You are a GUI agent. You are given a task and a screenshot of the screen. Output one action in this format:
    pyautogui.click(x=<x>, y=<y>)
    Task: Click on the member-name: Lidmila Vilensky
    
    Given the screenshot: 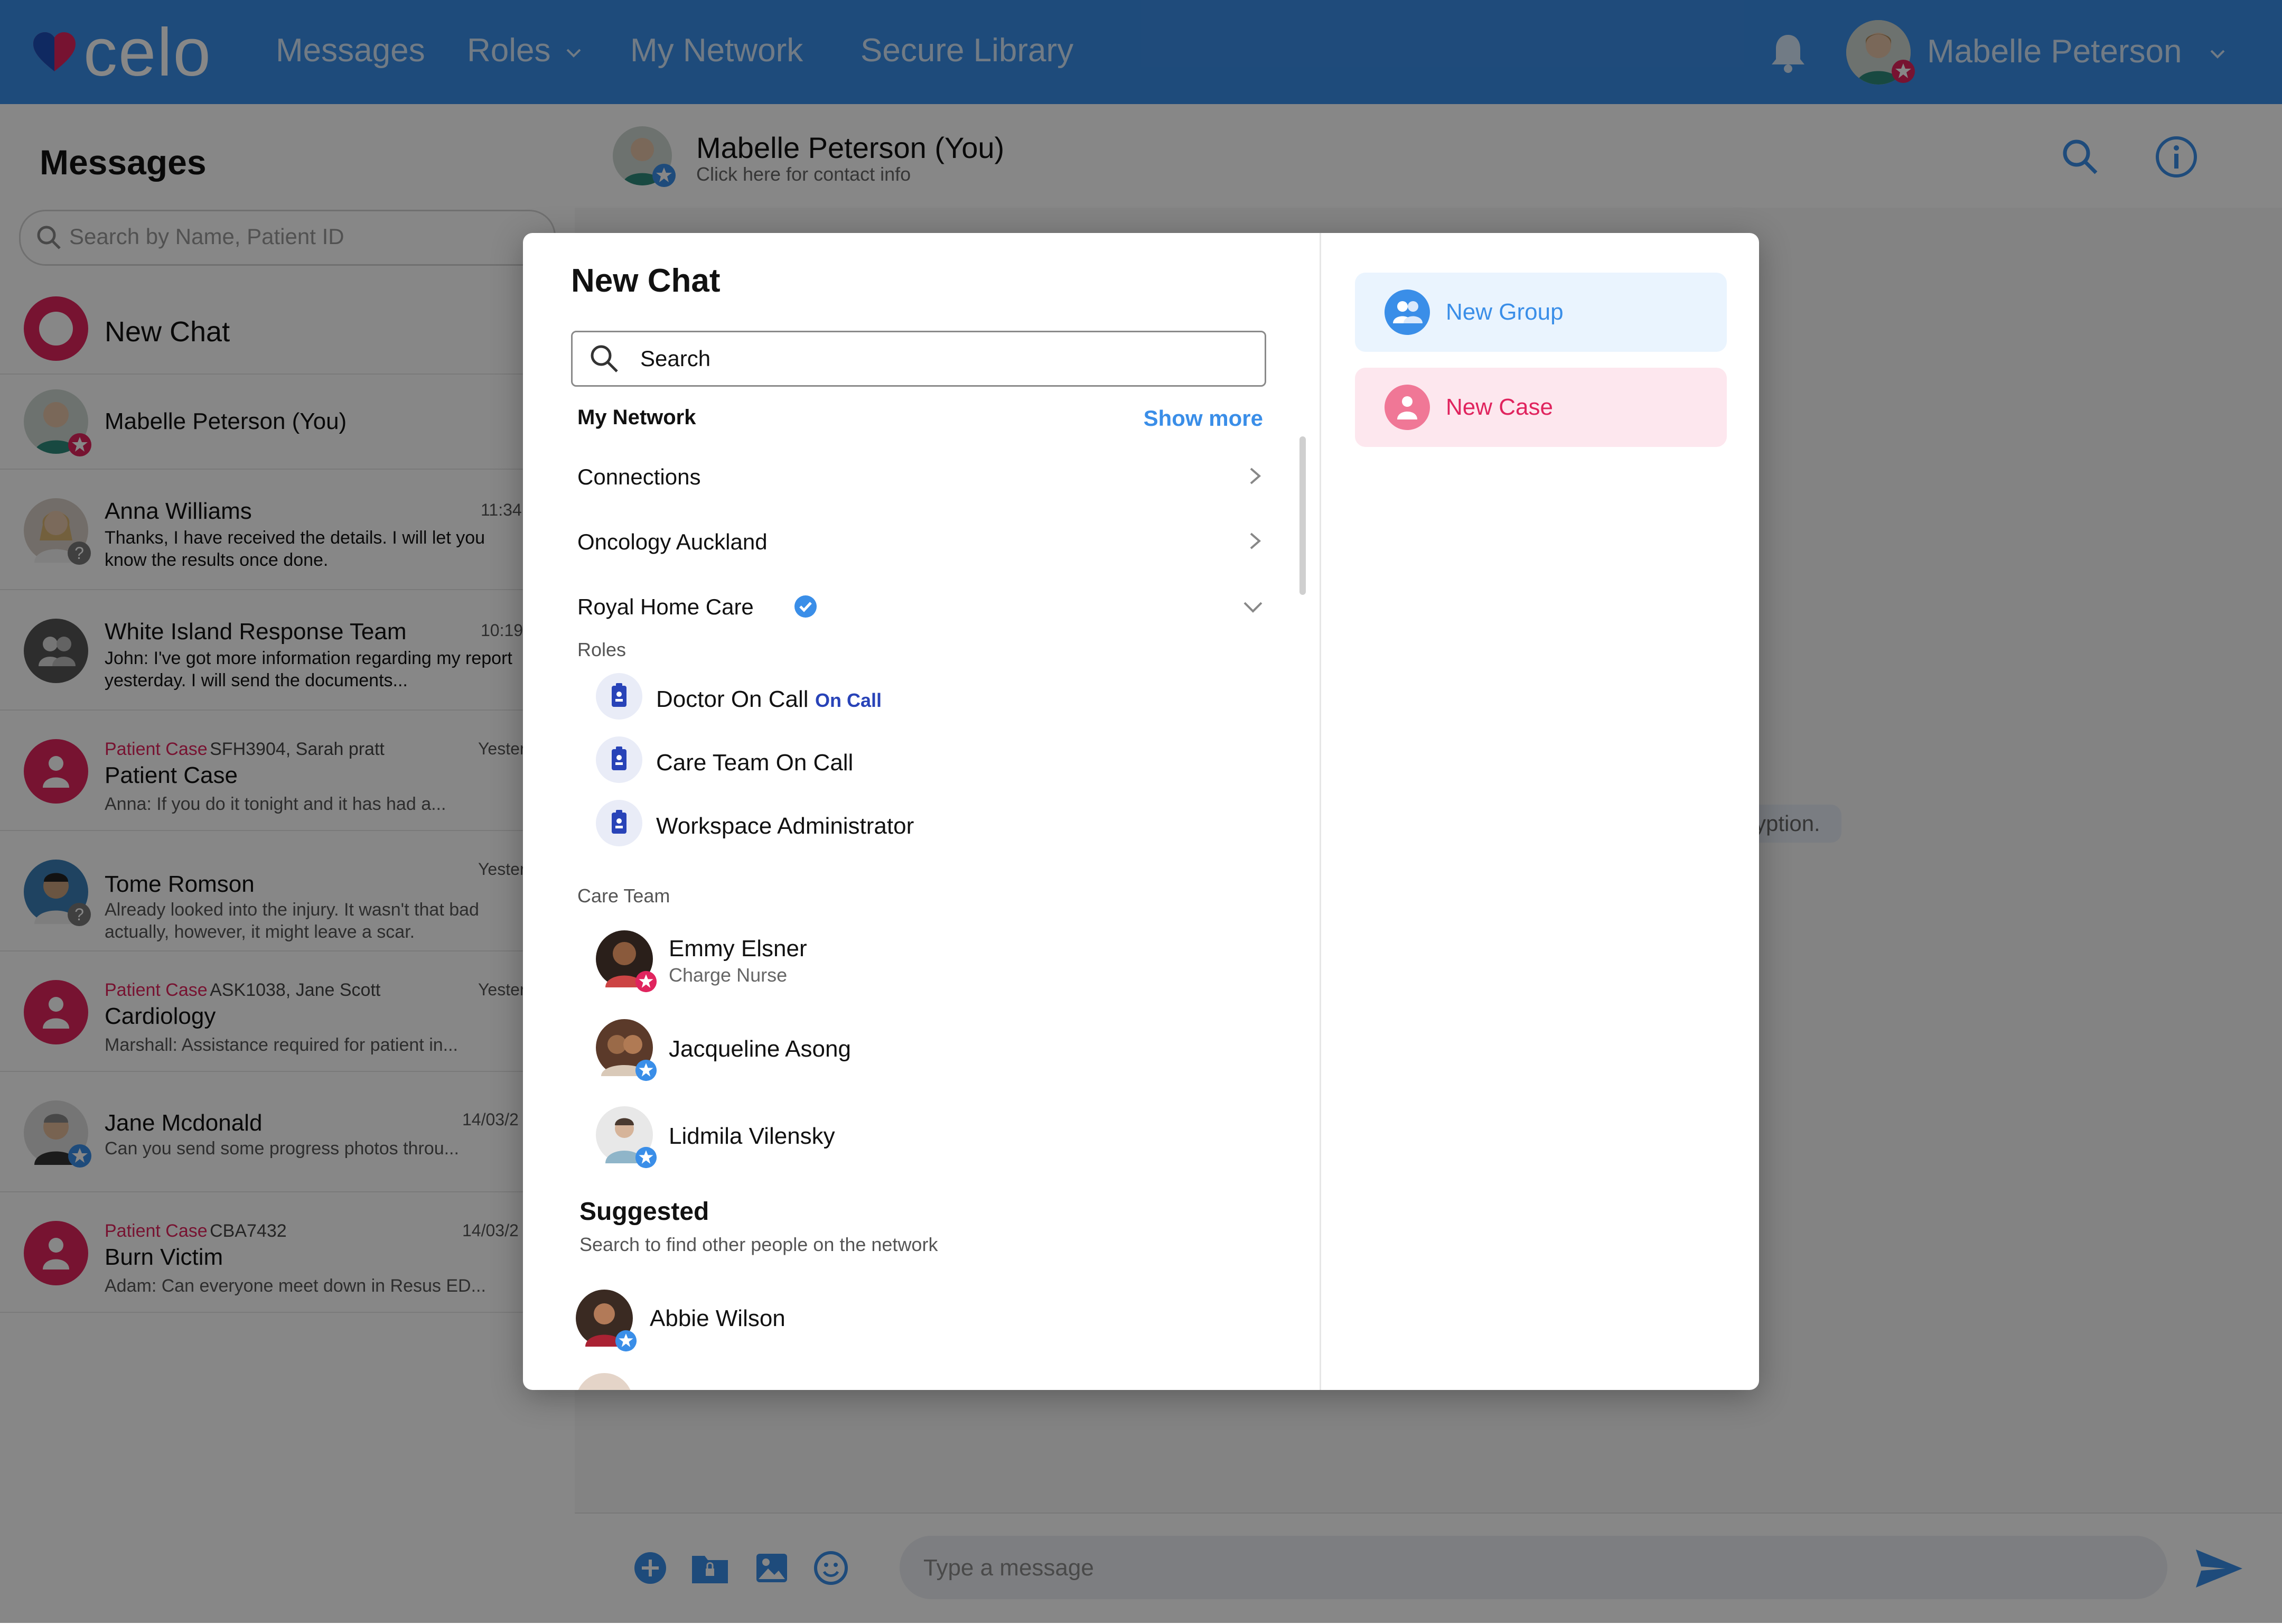 What is the action you would take?
    pyautogui.click(x=752, y=1136)
    